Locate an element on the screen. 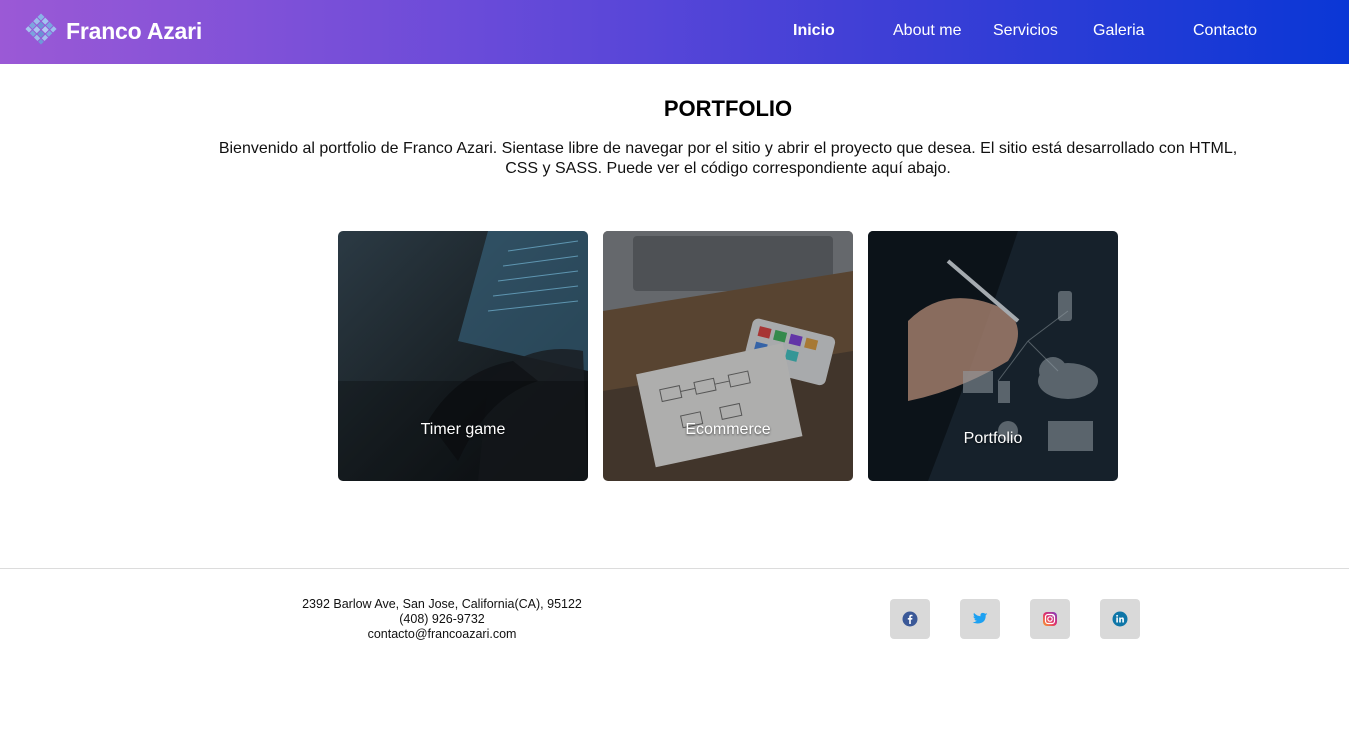  footer-divider is located at coordinates (674, 568).